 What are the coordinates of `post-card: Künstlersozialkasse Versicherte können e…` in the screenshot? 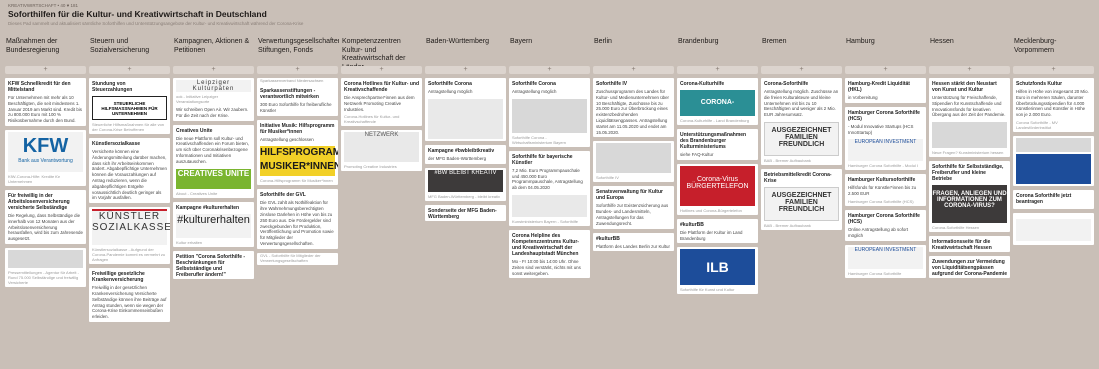 It's located at (129, 171).